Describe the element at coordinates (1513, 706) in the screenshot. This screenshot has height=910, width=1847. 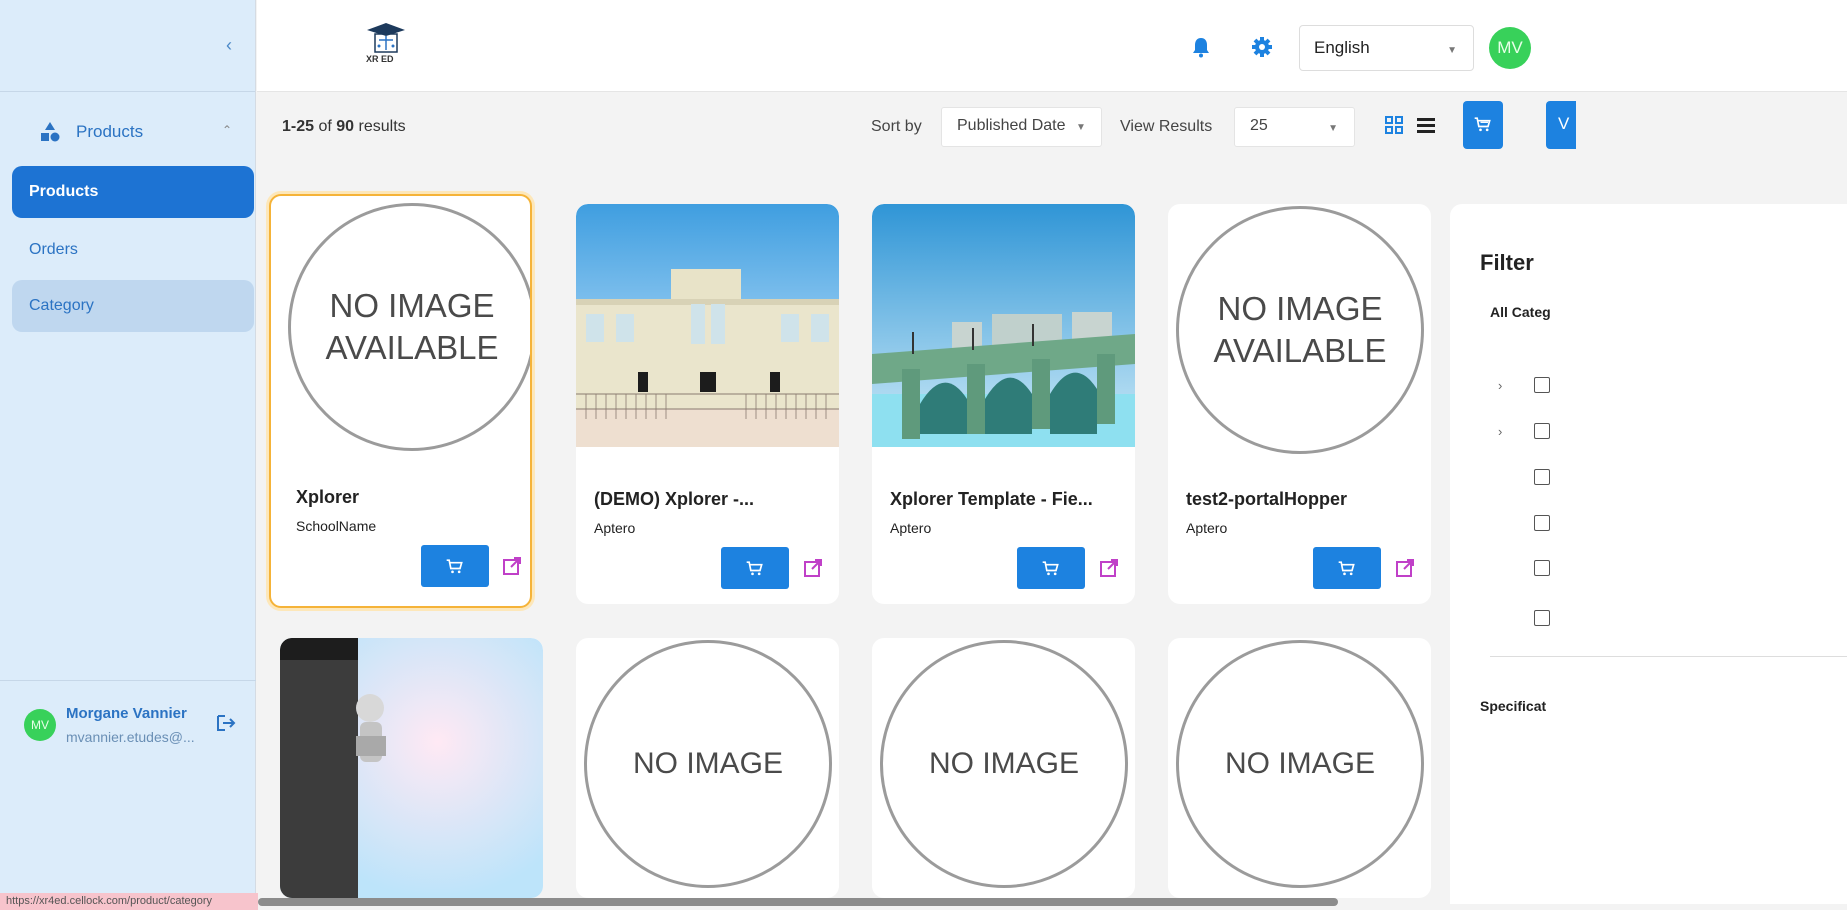
I see `specifications-label: Specificat` at that location.